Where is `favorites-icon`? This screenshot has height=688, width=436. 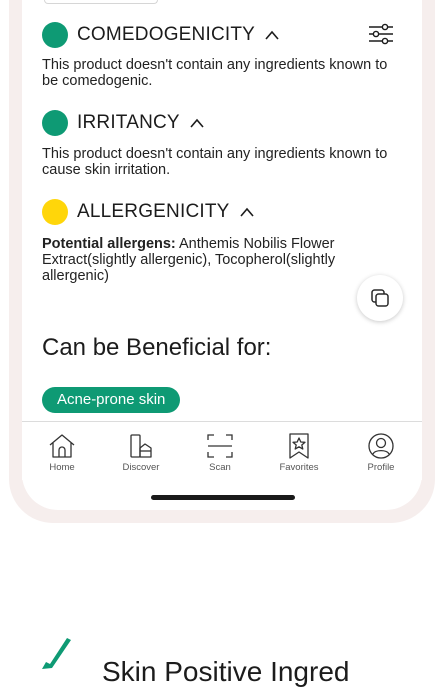
favorites-icon is located at coordinates (299, 446).